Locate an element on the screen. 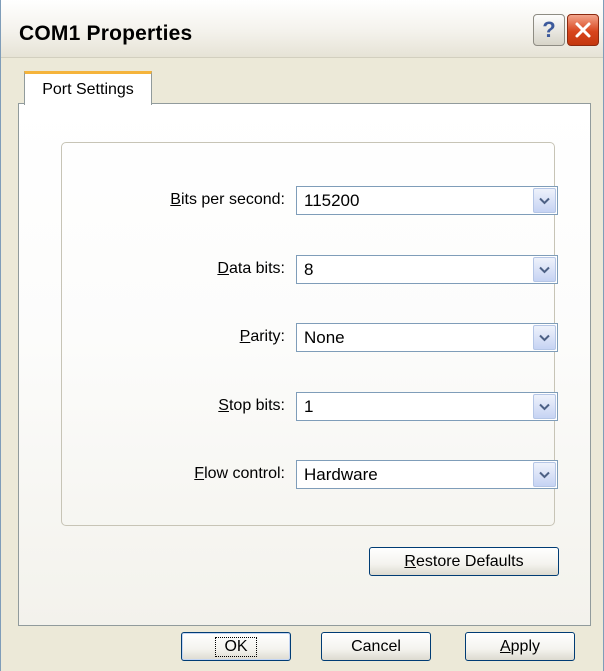 This screenshot has width=604, height=671. close-x-icon is located at coordinates (583, 30).